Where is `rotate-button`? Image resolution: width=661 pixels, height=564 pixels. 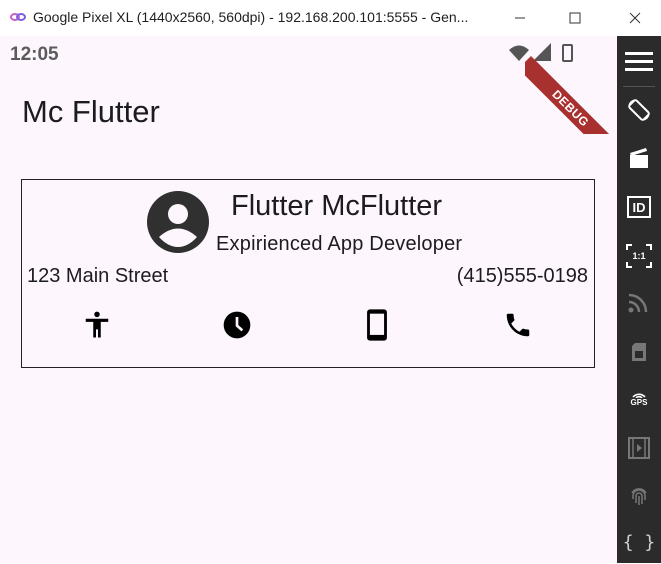 rotate-button is located at coordinates (639, 110).